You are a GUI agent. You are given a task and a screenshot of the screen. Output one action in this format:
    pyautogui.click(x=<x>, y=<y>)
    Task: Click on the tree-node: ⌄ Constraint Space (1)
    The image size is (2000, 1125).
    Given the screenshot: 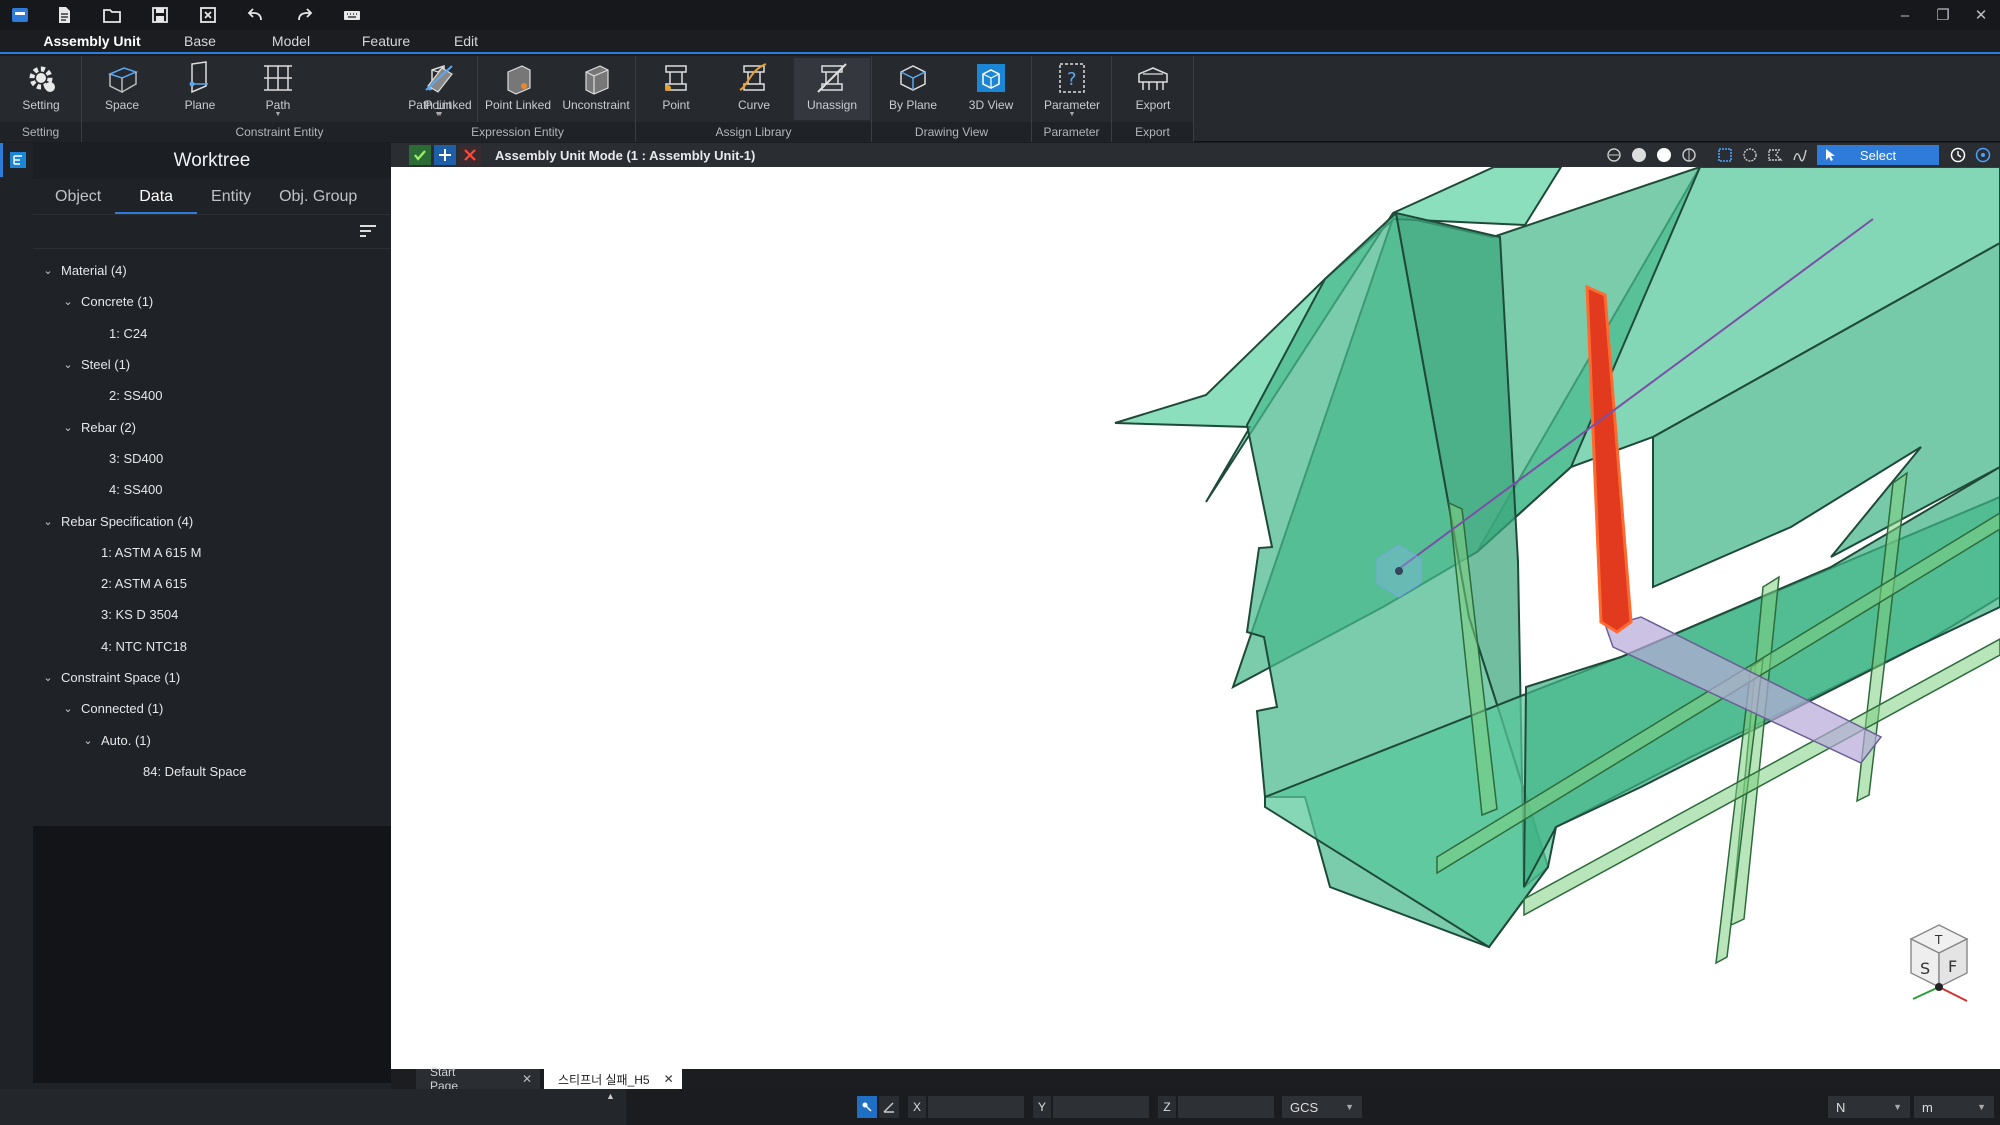 What is the action you would take?
    pyautogui.click(x=212, y=677)
    